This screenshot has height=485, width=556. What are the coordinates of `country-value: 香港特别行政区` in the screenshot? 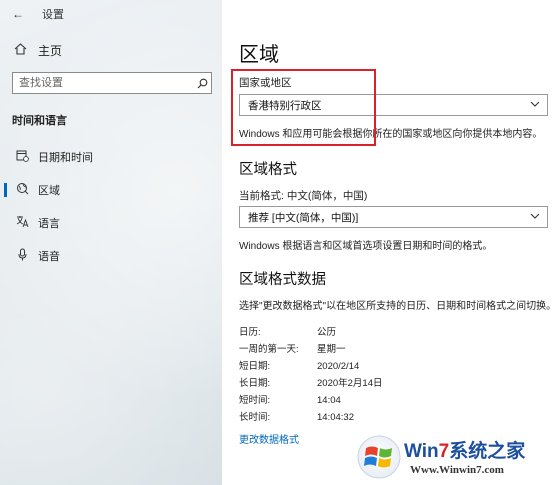 It's located at (285, 105).